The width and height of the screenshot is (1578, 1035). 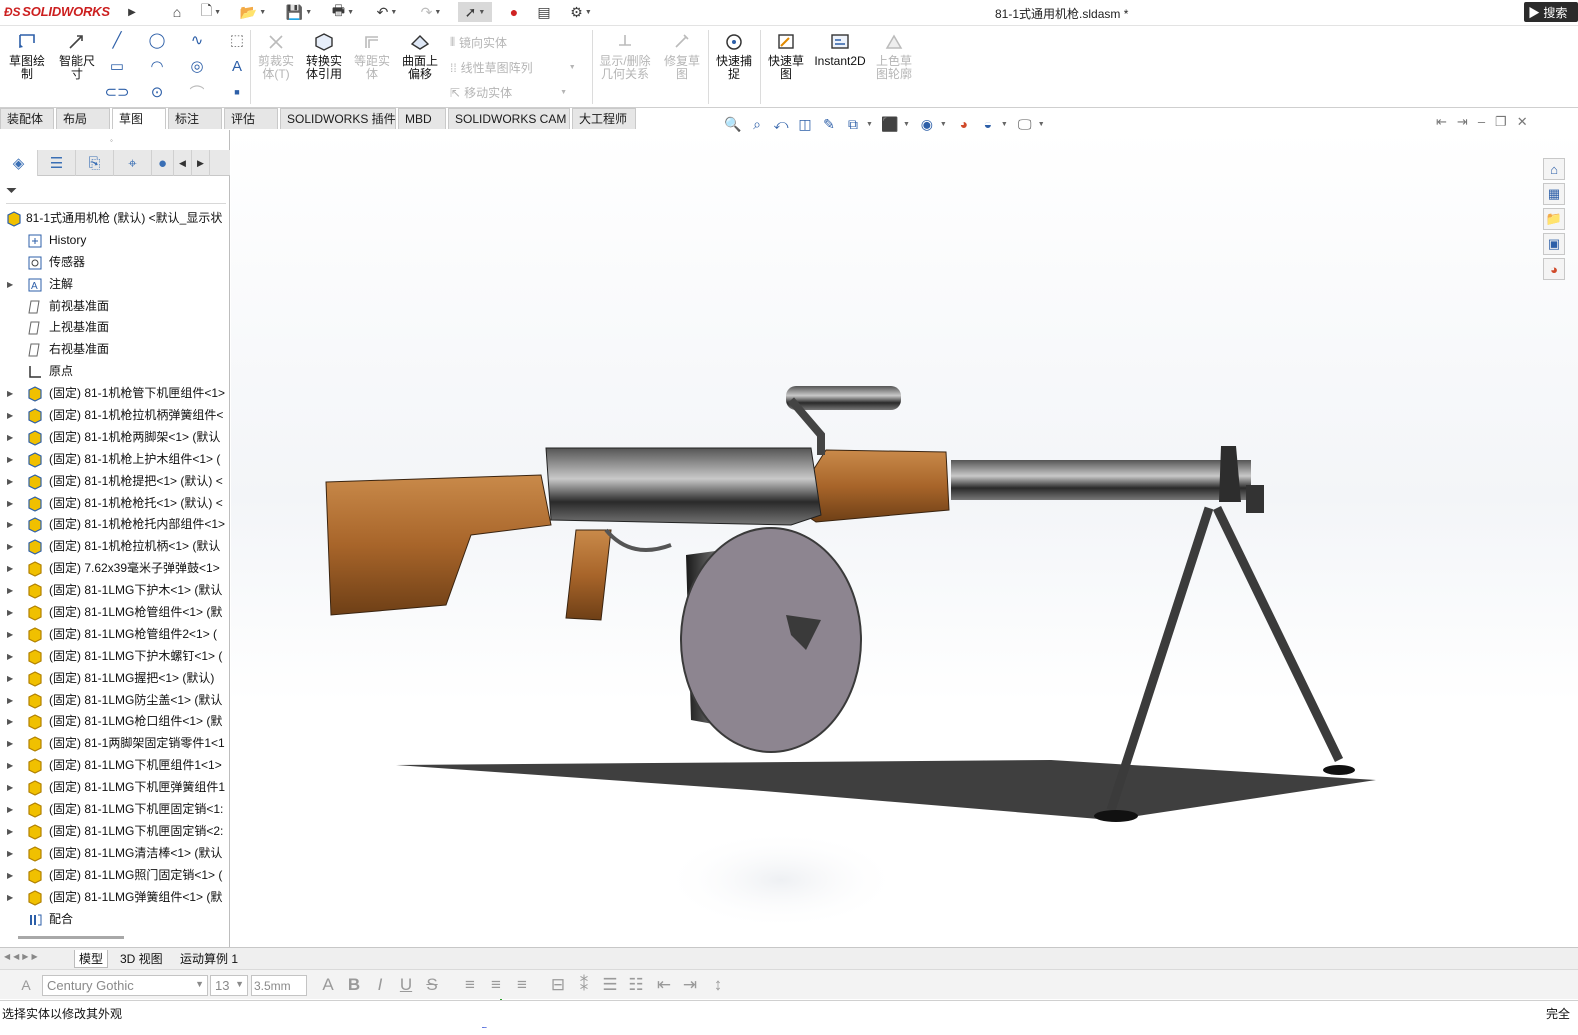 I want to click on rapid-sketch-button: 快速草图, so click(x=786, y=56).